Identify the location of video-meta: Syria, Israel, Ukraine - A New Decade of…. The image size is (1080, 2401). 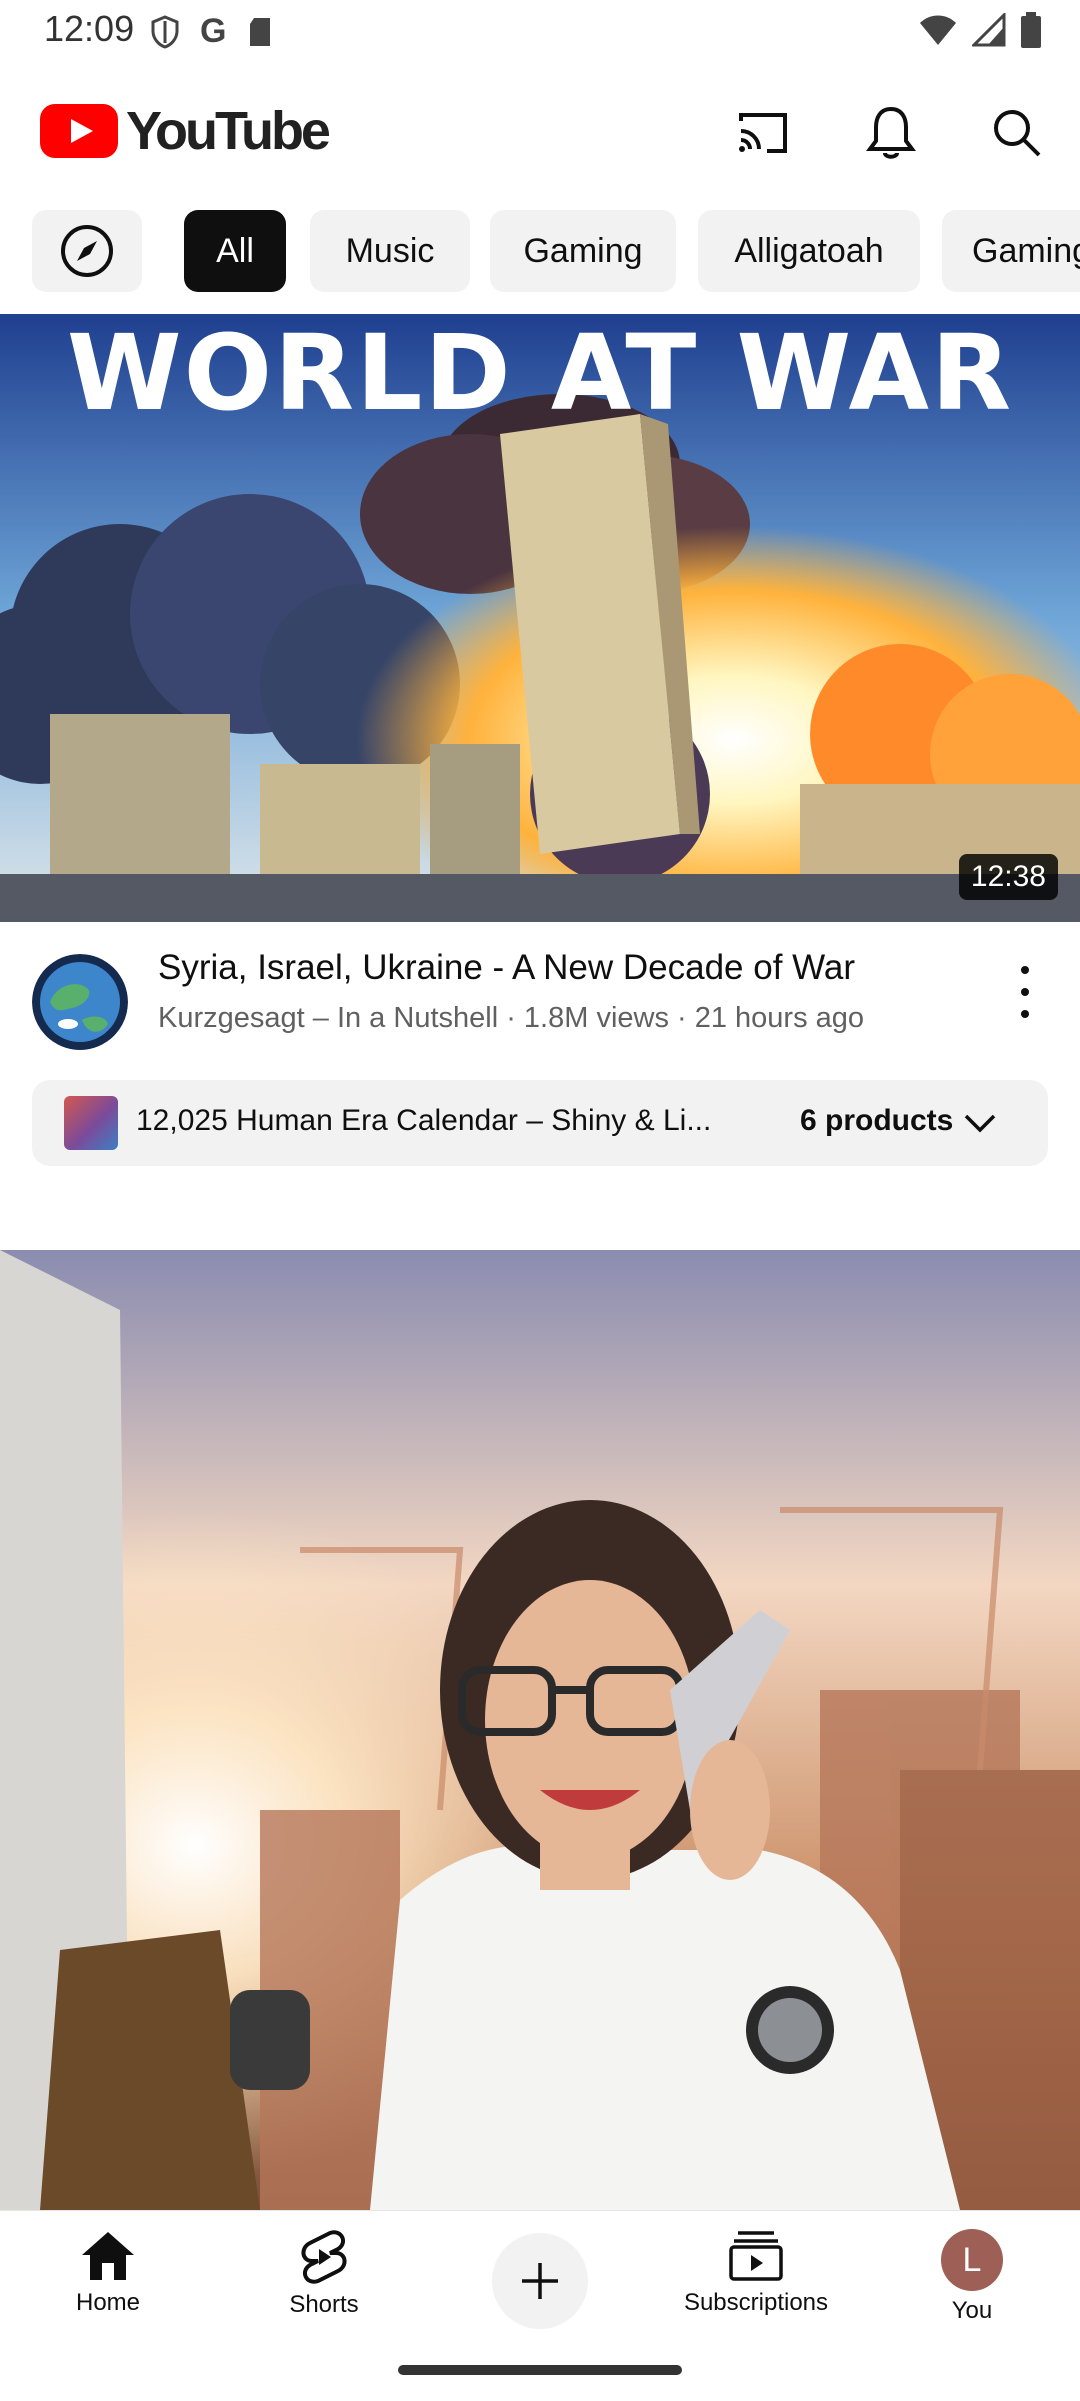
(540, 1005).